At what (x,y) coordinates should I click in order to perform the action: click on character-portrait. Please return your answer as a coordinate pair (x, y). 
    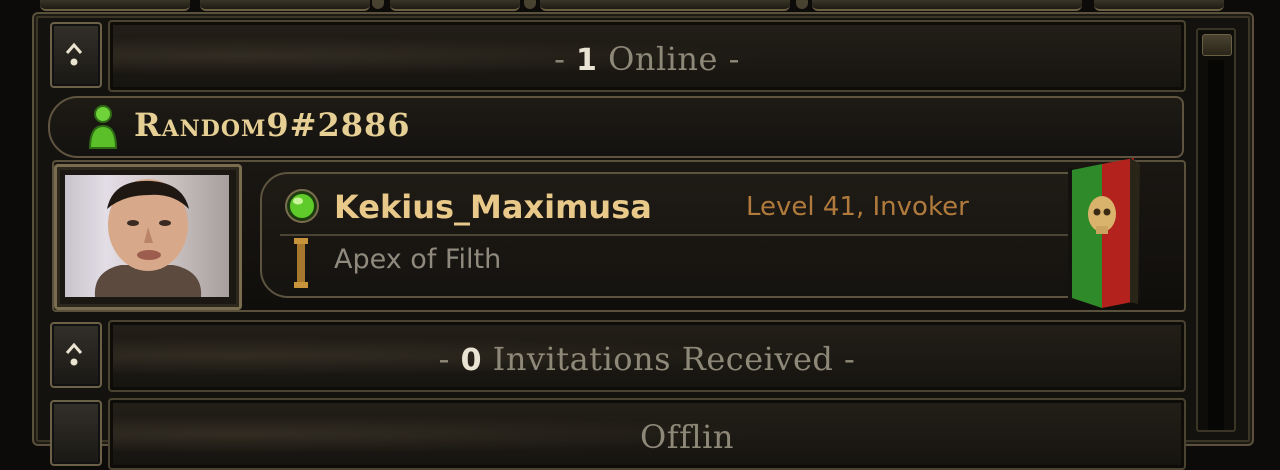
    Looking at the image, I should click on (147, 236).